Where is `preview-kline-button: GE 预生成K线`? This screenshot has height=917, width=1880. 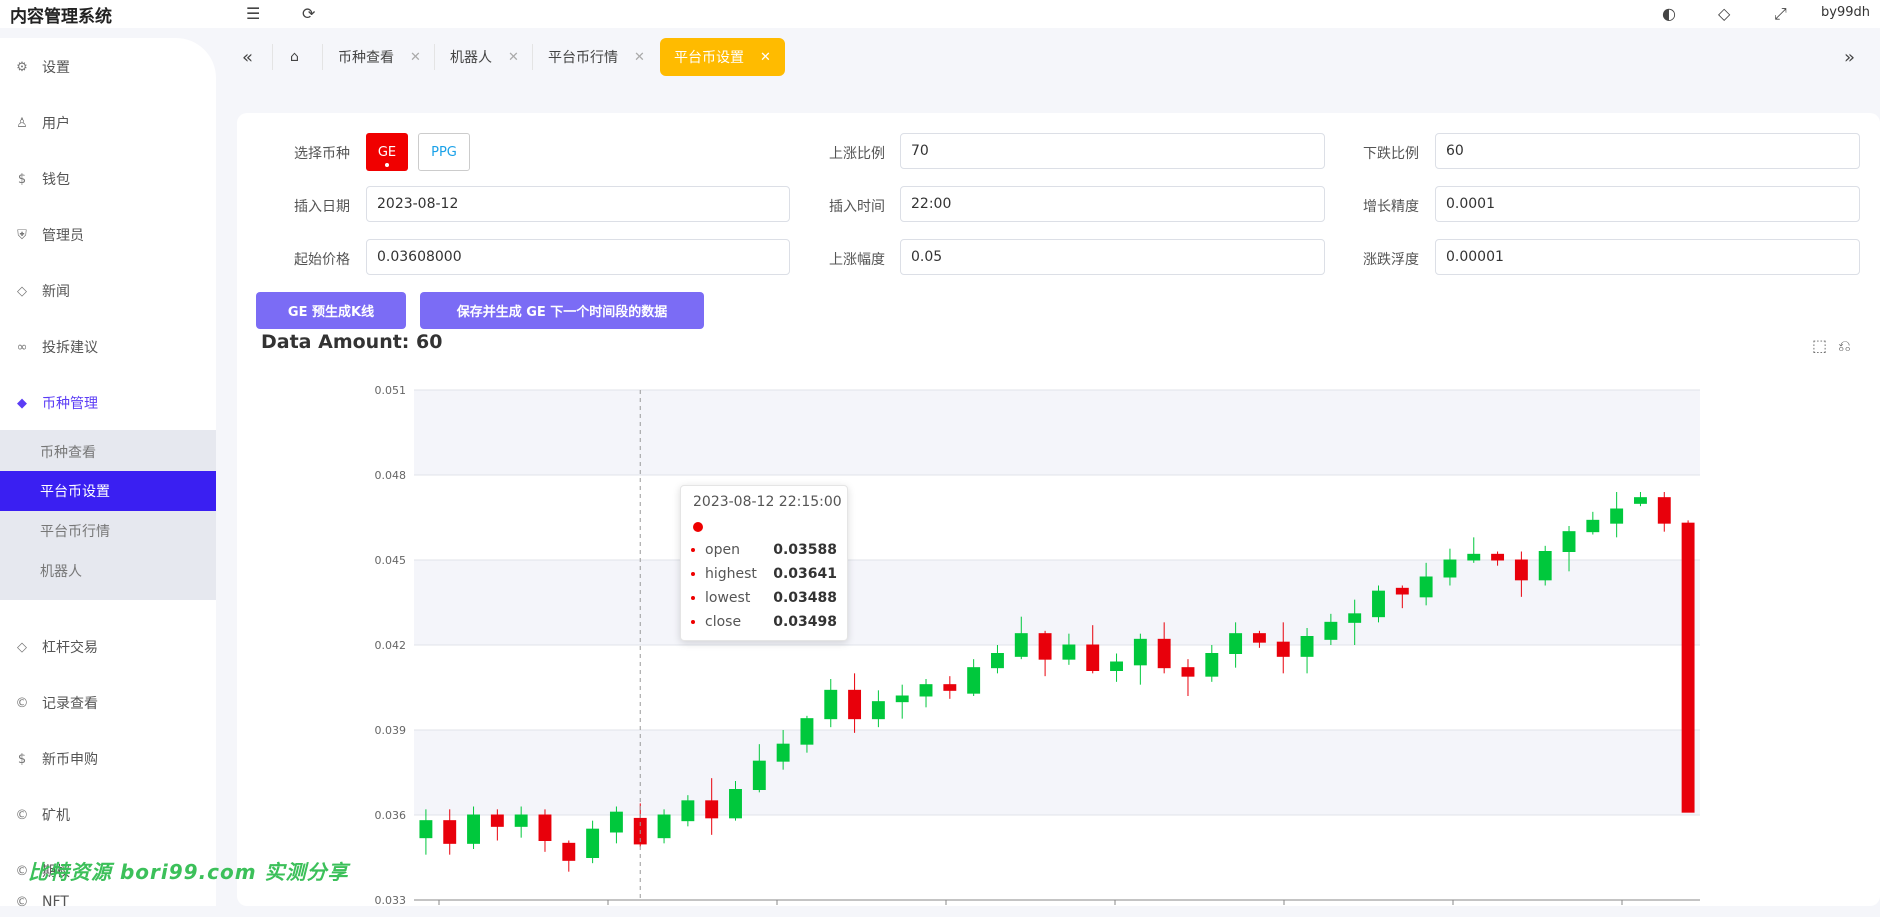 preview-kline-button: GE 预生成K线 is located at coordinates (331, 310).